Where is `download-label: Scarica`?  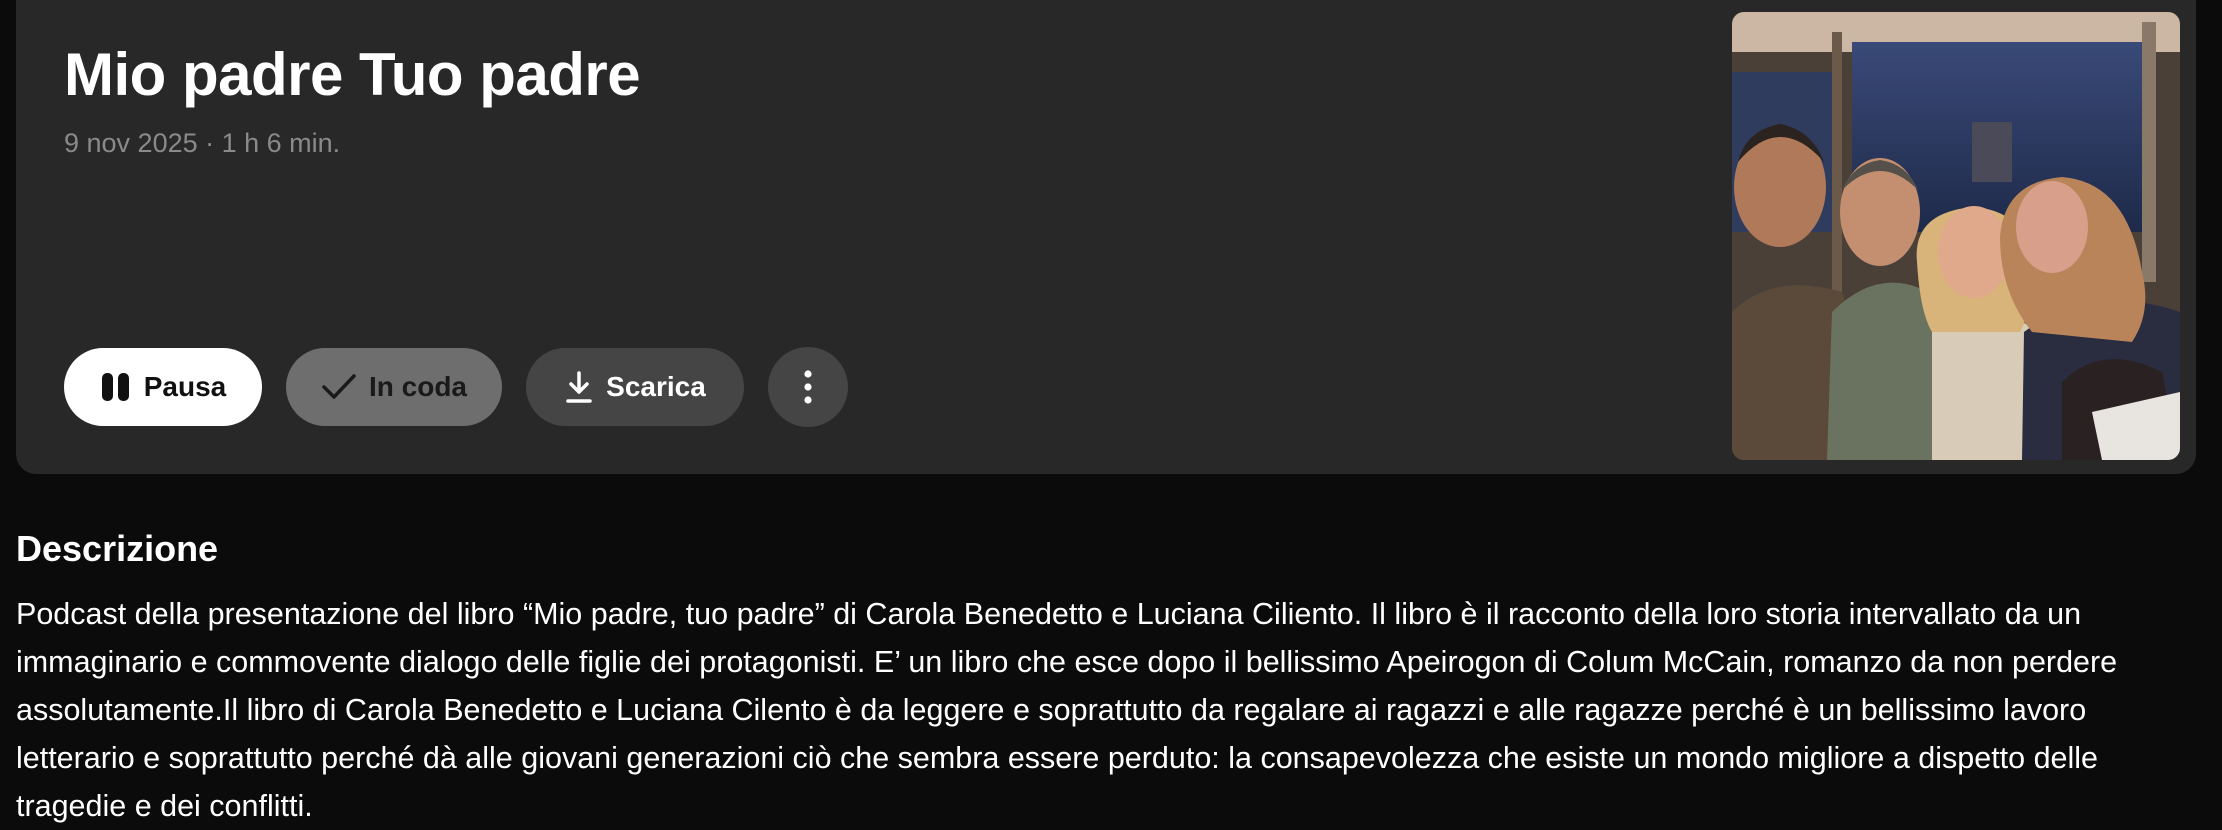 download-label: Scarica is located at coordinates (656, 386).